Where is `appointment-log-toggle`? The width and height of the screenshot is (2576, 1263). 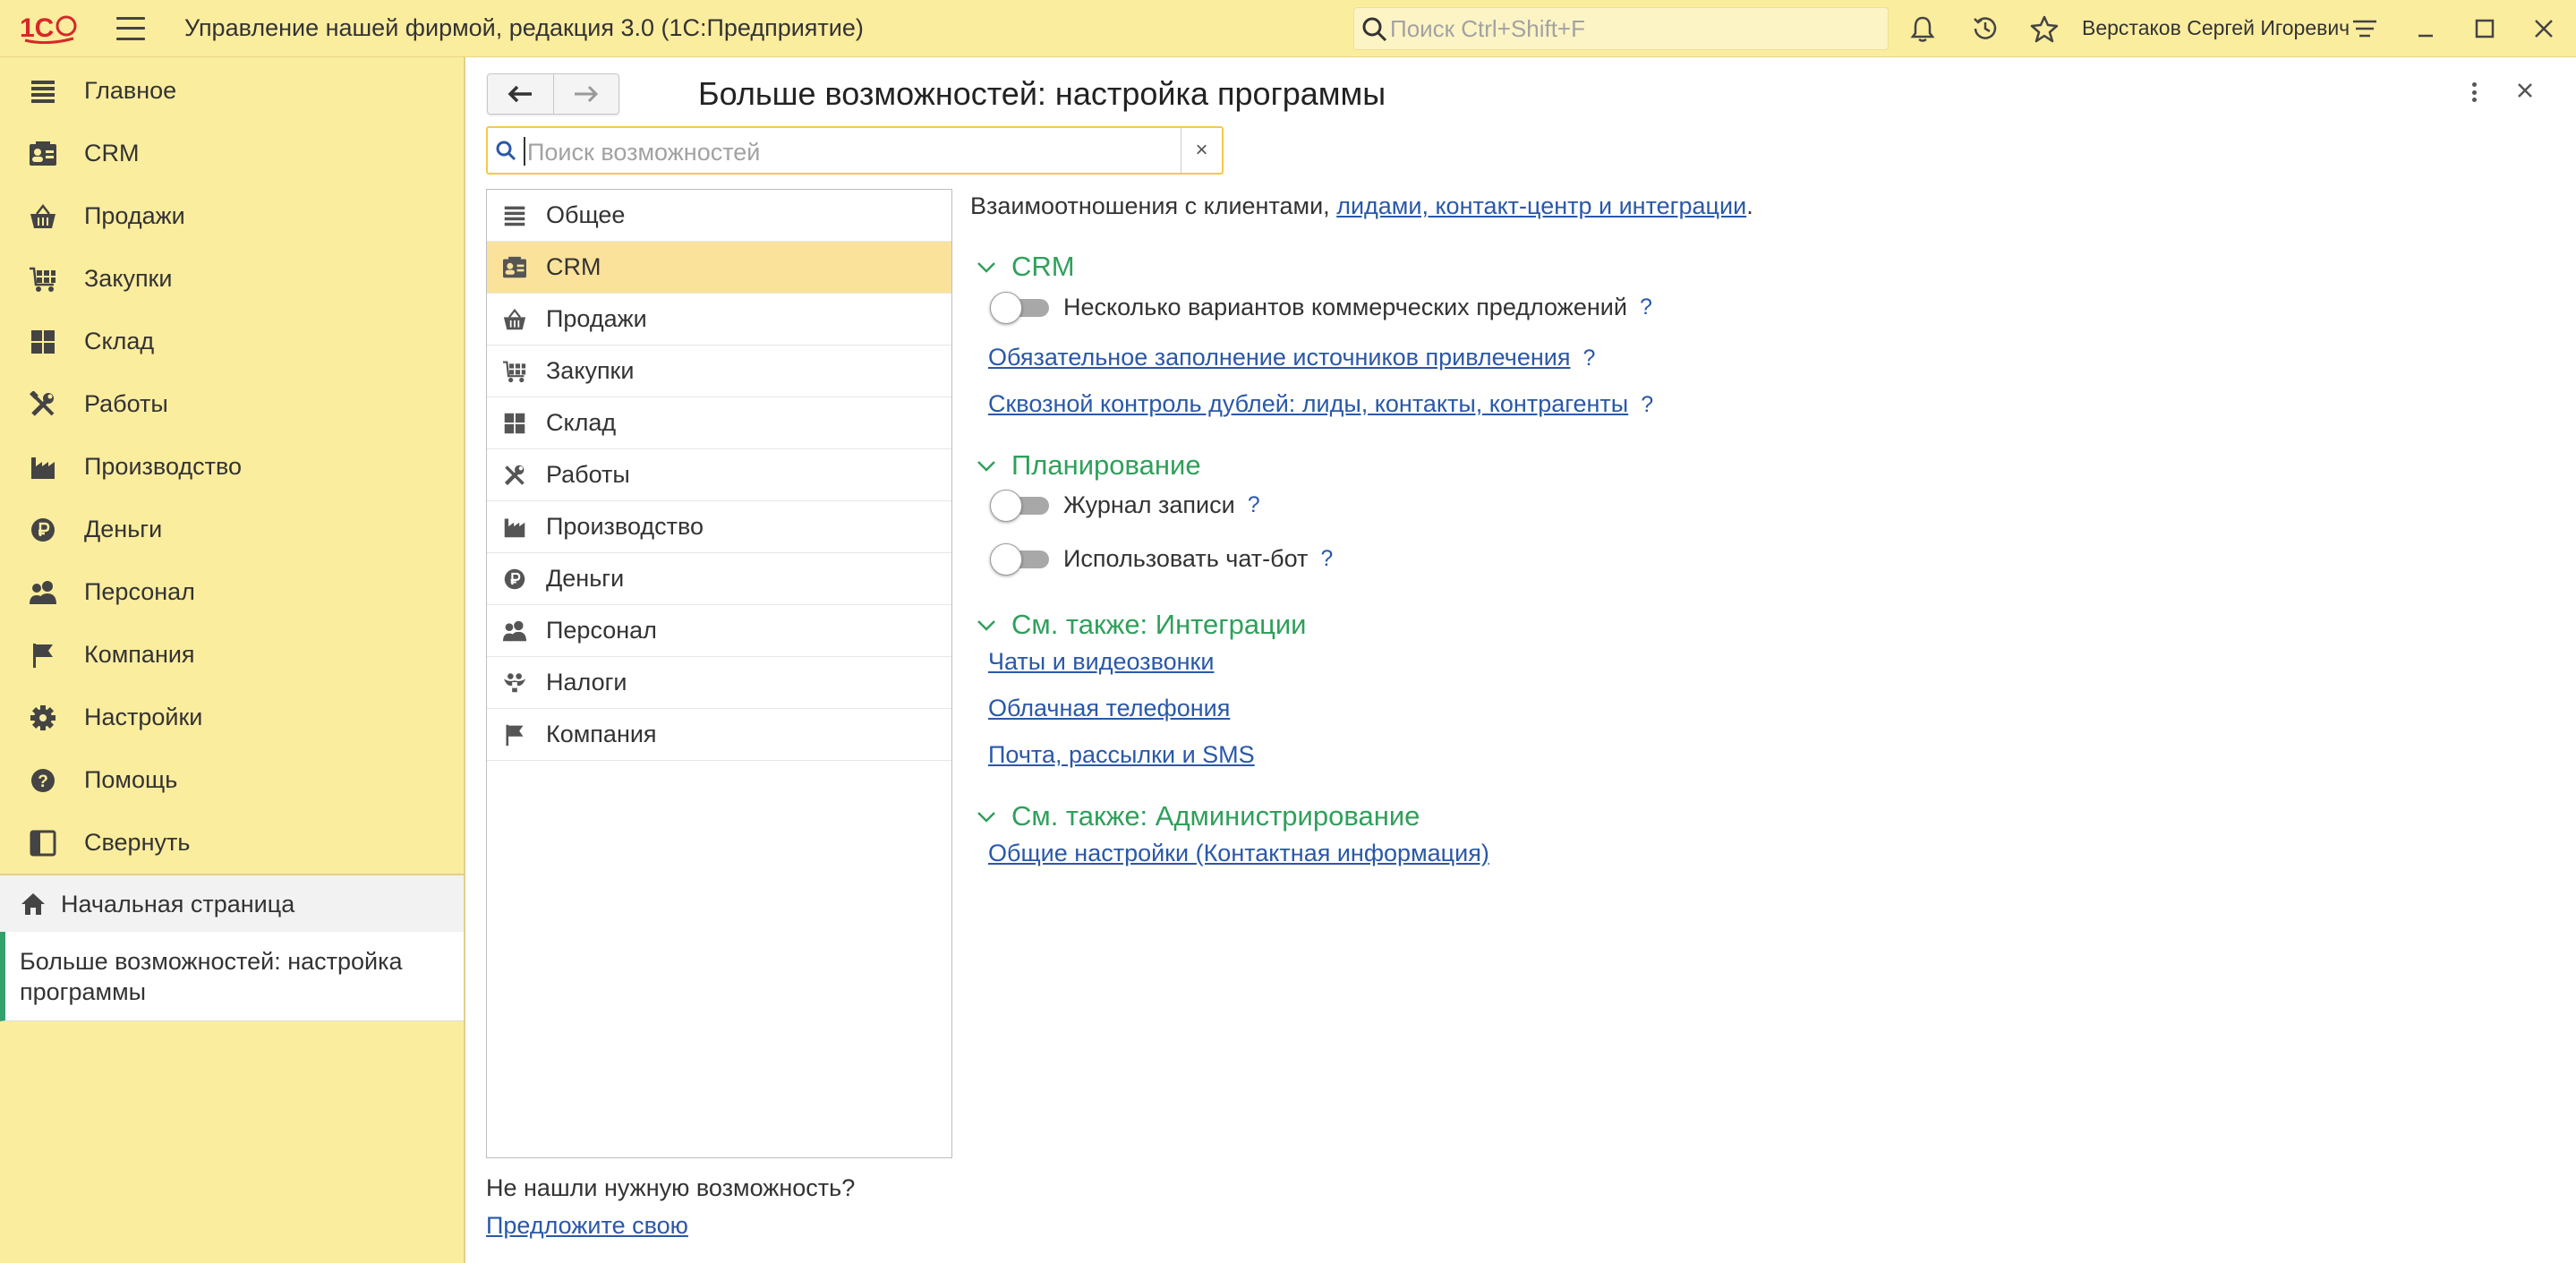
appointment-log-toggle is located at coordinates (1020, 506).